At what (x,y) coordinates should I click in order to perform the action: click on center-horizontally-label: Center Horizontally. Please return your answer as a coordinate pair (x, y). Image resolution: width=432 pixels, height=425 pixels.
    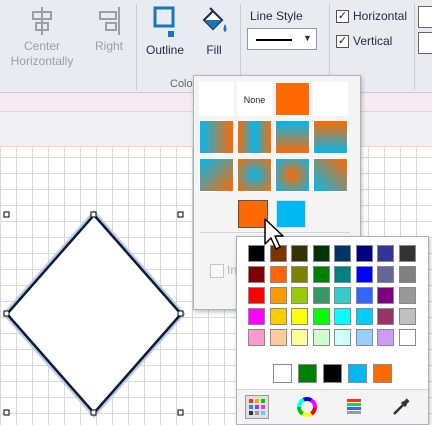
    Looking at the image, I should click on (42, 53).